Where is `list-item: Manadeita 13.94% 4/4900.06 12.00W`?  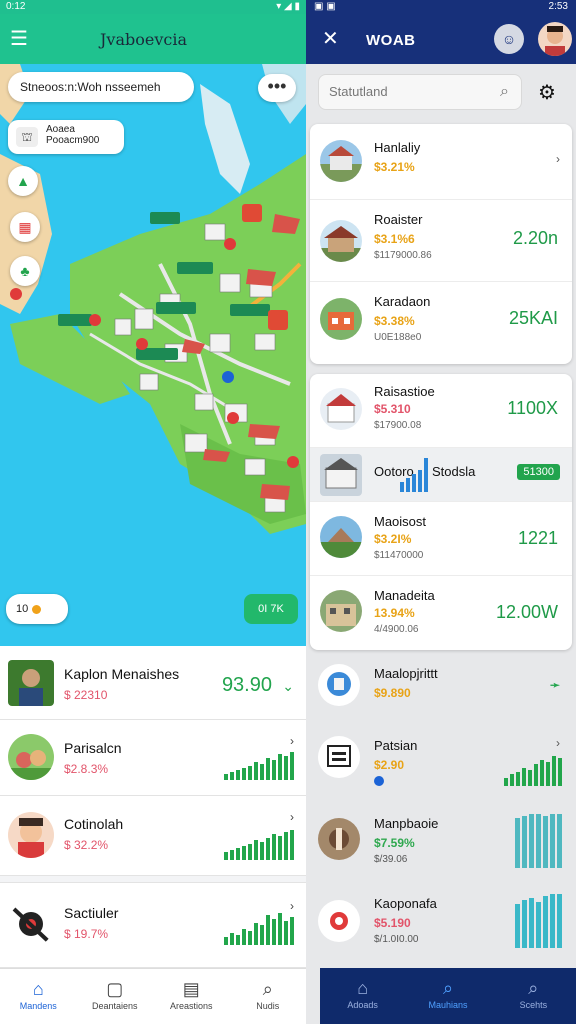
list-item: Manadeita 13.94% 4/4900.06 12.00W is located at coordinates (441, 613).